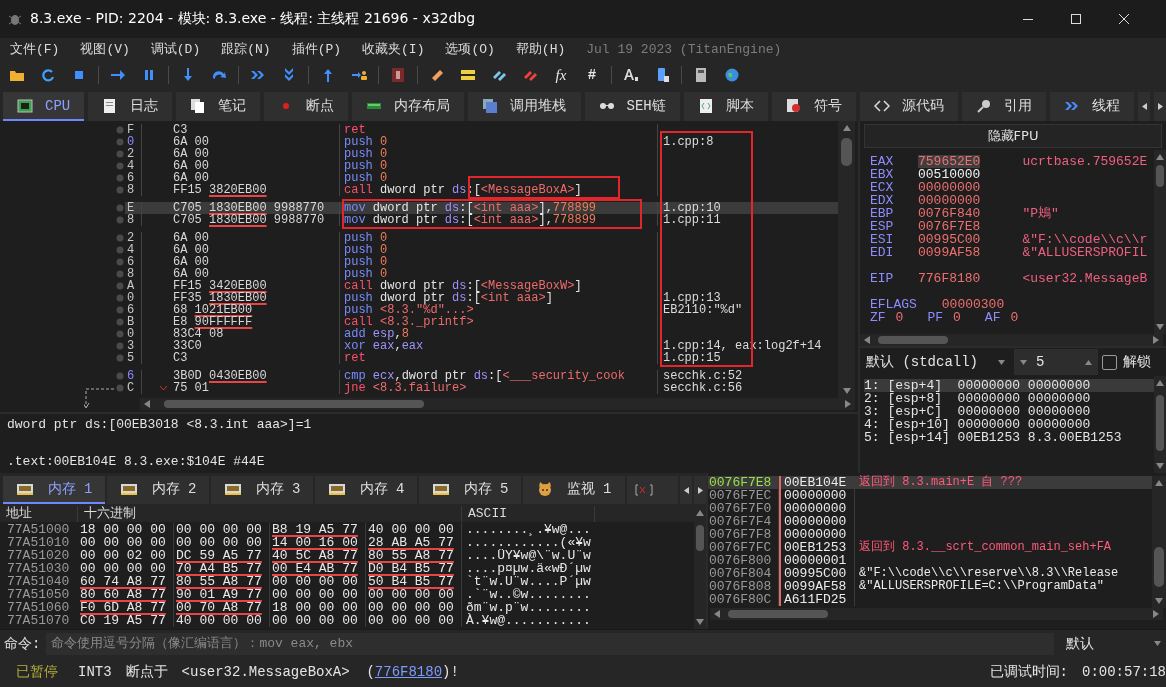 The image size is (1166, 687). I want to click on tab: CPU, so click(44, 106).